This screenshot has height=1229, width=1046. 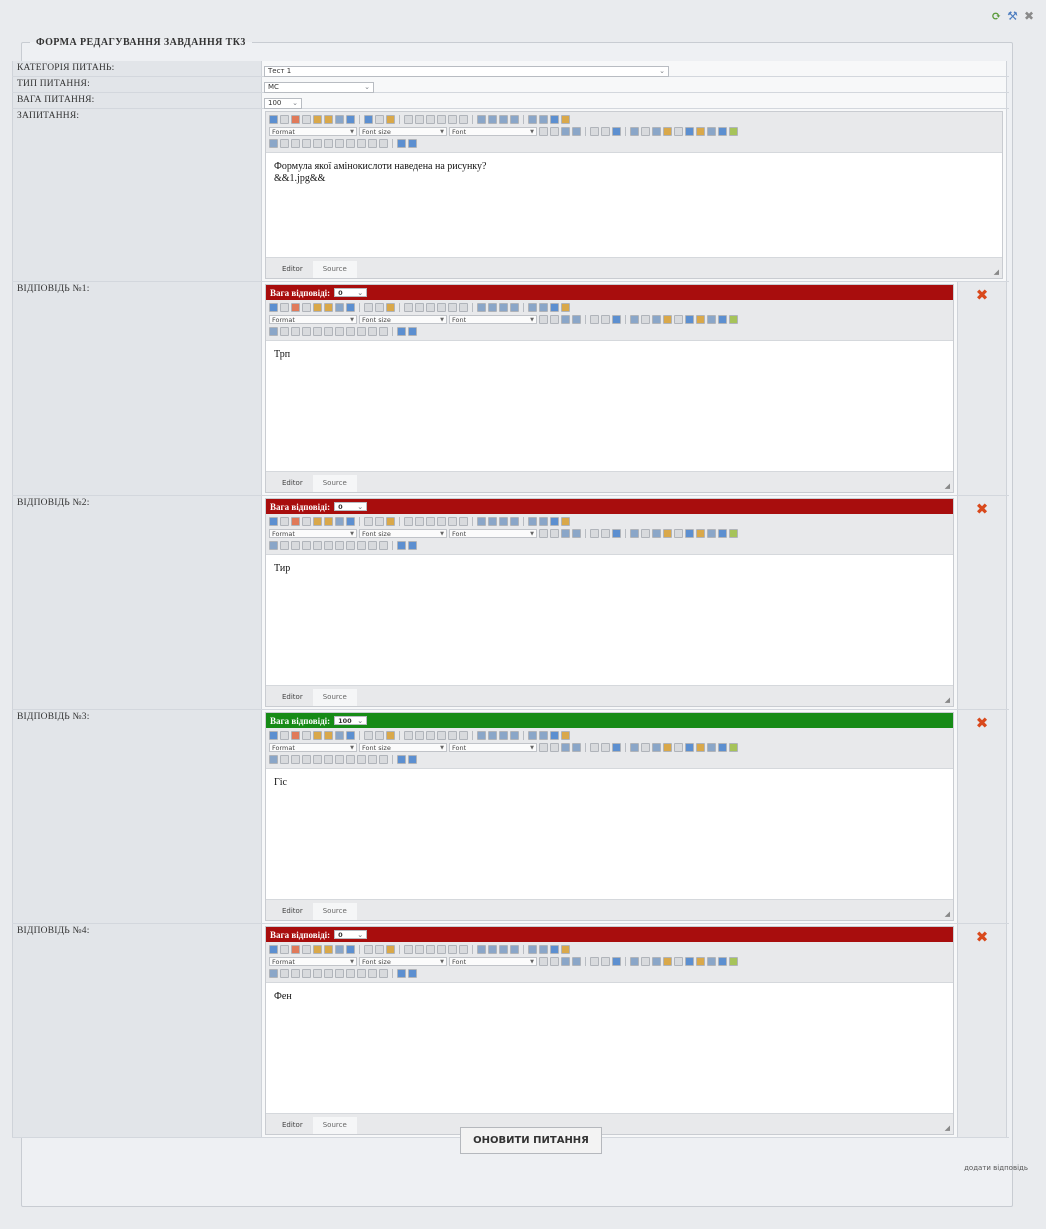 What do you see at coordinates (412, 331) in the screenshot?
I see `help-icon` at bounding box center [412, 331].